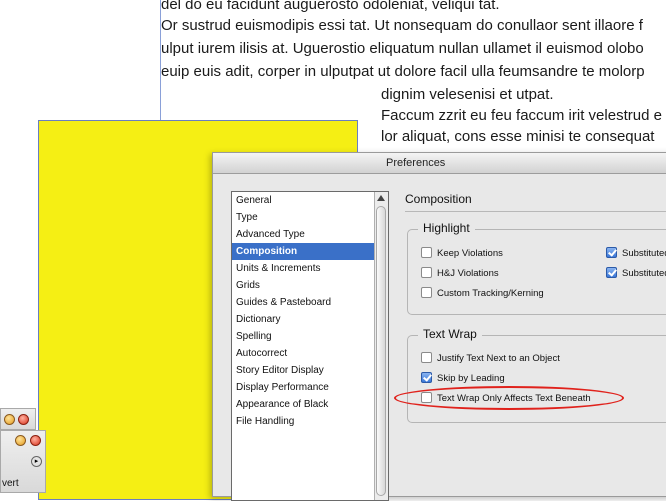 The image size is (666, 501). I want to click on annotation-highlight-ellipse, so click(509, 398).